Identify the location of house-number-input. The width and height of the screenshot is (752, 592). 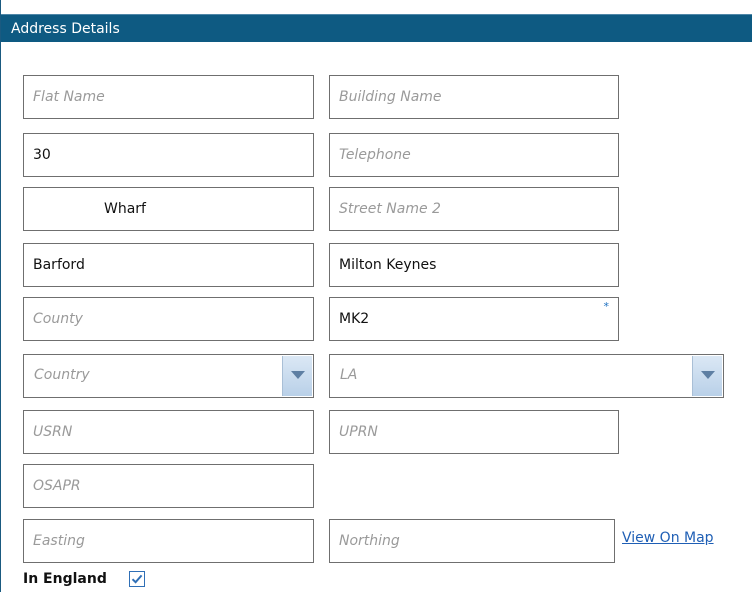
(168, 155).